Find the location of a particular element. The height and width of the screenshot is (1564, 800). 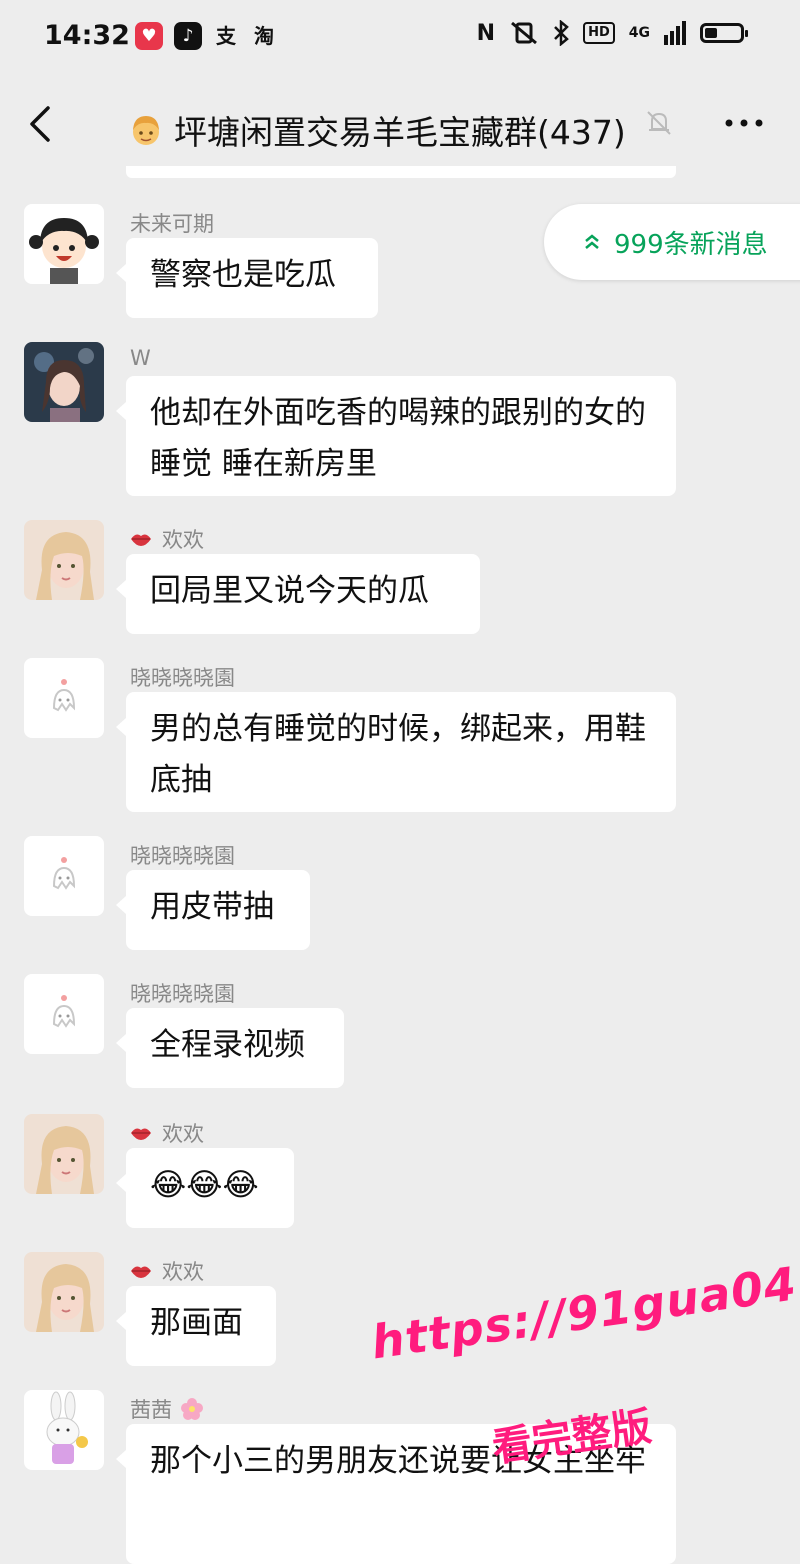

new-messages-label: 999条新消息 is located at coordinates (691, 244).